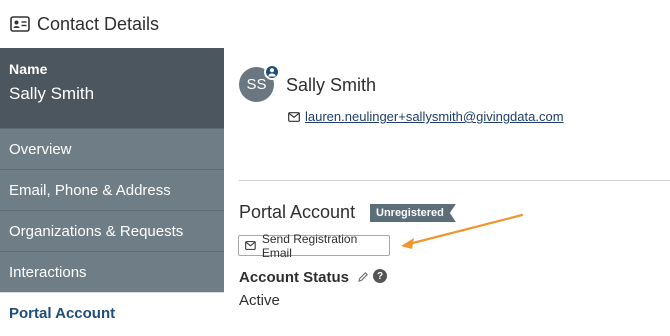 This screenshot has height=336, width=670. What do you see at coordinates (259, 300) in the screenshot?
I see `account-status-value: Active` at bounding box center [259, 300].